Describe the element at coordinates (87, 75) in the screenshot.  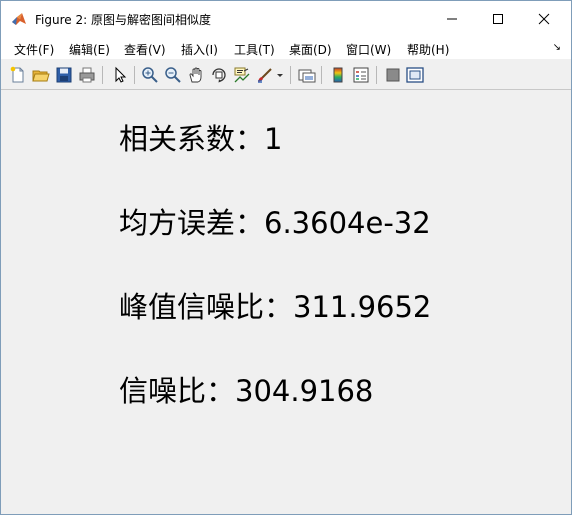
I see `print-icon` at that location.